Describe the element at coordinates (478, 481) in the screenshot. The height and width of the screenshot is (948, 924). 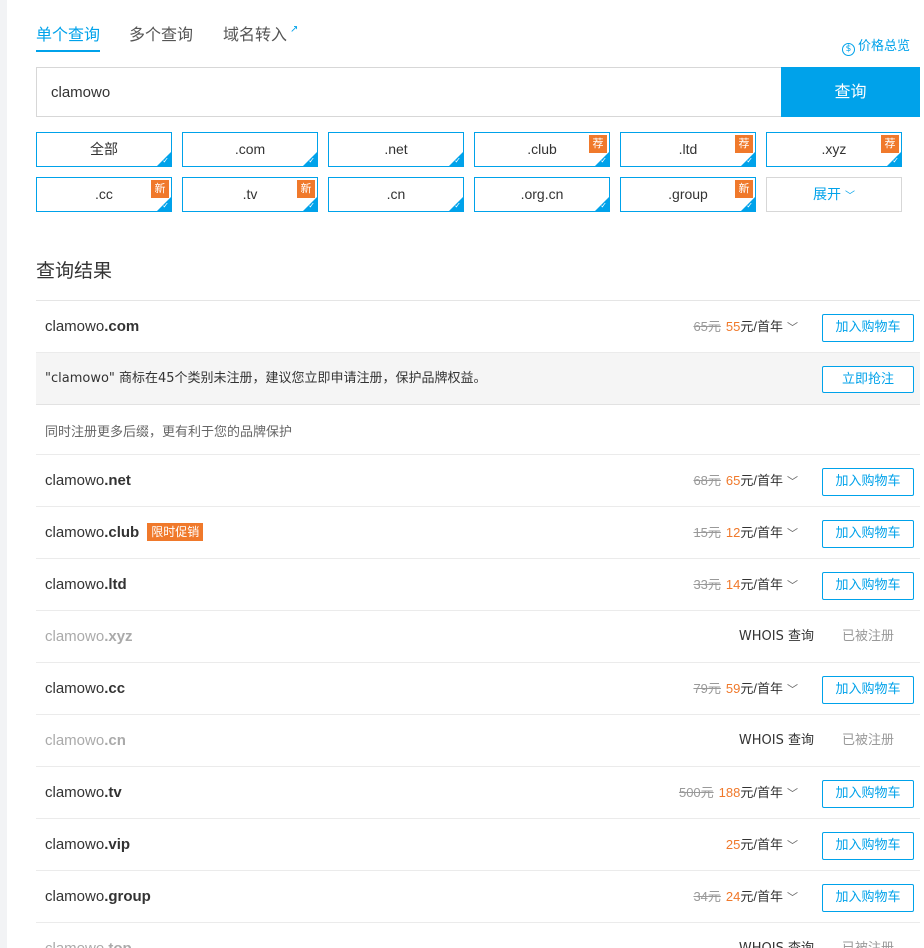
I see `result-row: clamowo.net 68元 65元/首年 ﹀ 加入购物车` at that location.